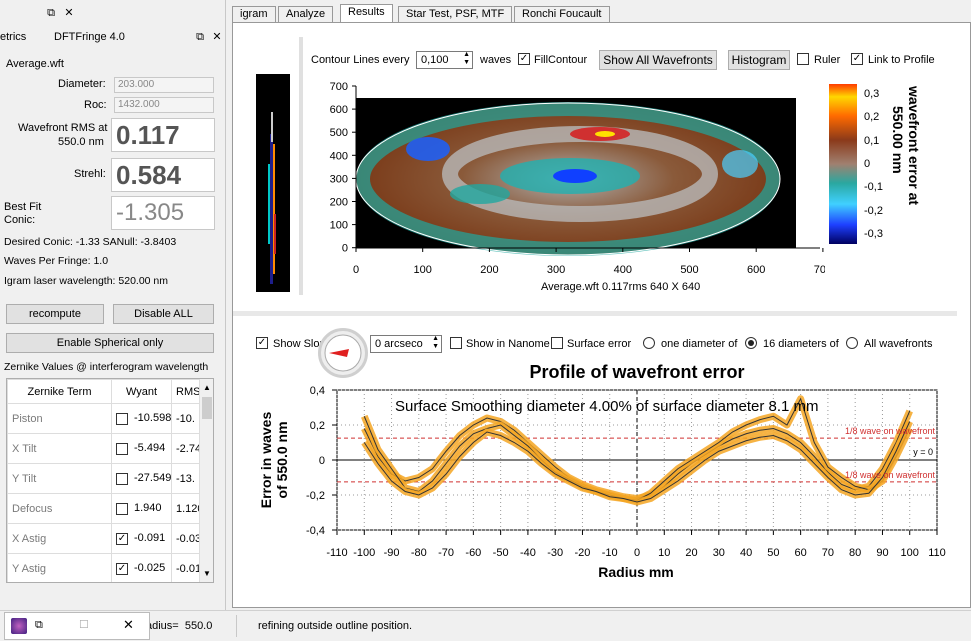 The image size is (971, 641). I want to click on restore-icon: ⧉, so click(39, 625).